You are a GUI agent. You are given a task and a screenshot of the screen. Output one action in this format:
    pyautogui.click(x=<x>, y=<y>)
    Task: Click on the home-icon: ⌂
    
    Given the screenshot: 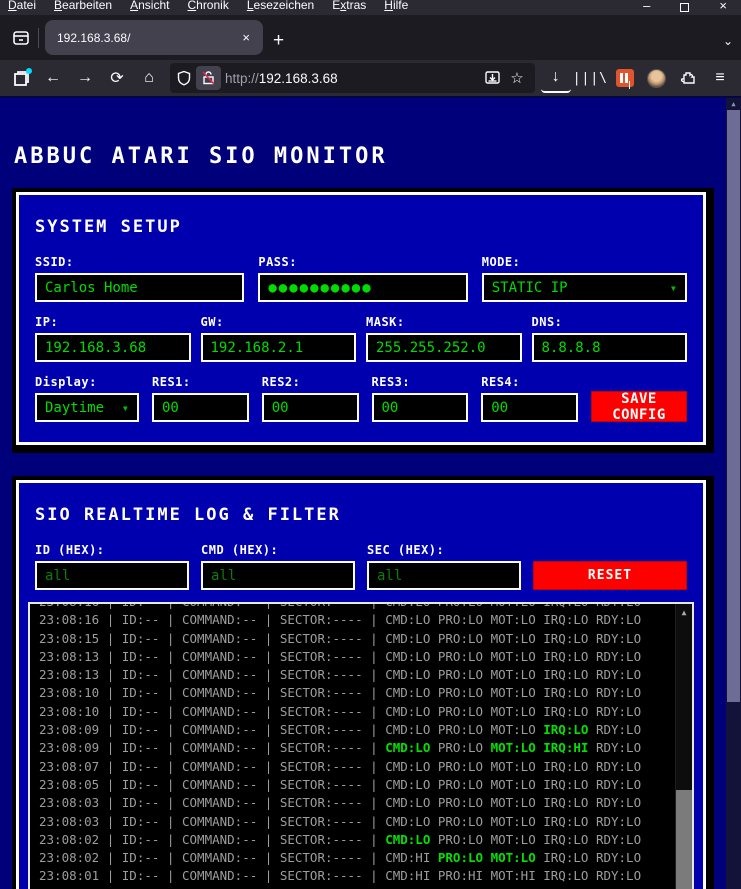 What is the action you would take?
    pyautogui.click(x=149, y=78)
    